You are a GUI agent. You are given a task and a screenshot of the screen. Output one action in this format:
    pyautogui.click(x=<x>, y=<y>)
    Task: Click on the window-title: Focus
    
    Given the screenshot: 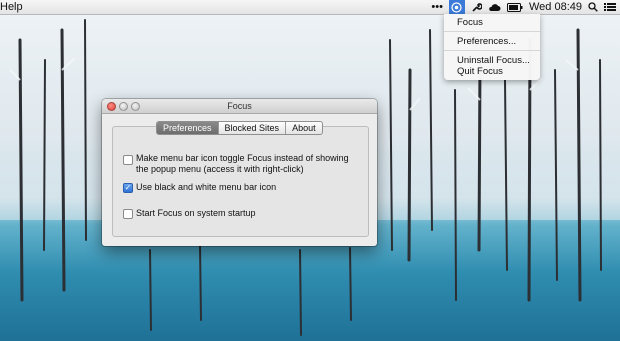 What is the action you would take?
    pyautogui.click(x=239, y=106)
    